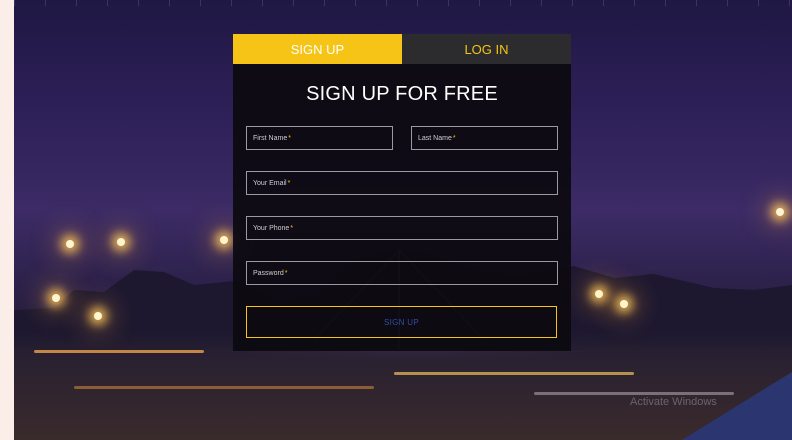 Image resolution: width=792 pixels, height=440 pixels. What do you see at coordinates (403, 3) in the screenshot?
I see `top-grid-strip` at bounding box center [403, 3].